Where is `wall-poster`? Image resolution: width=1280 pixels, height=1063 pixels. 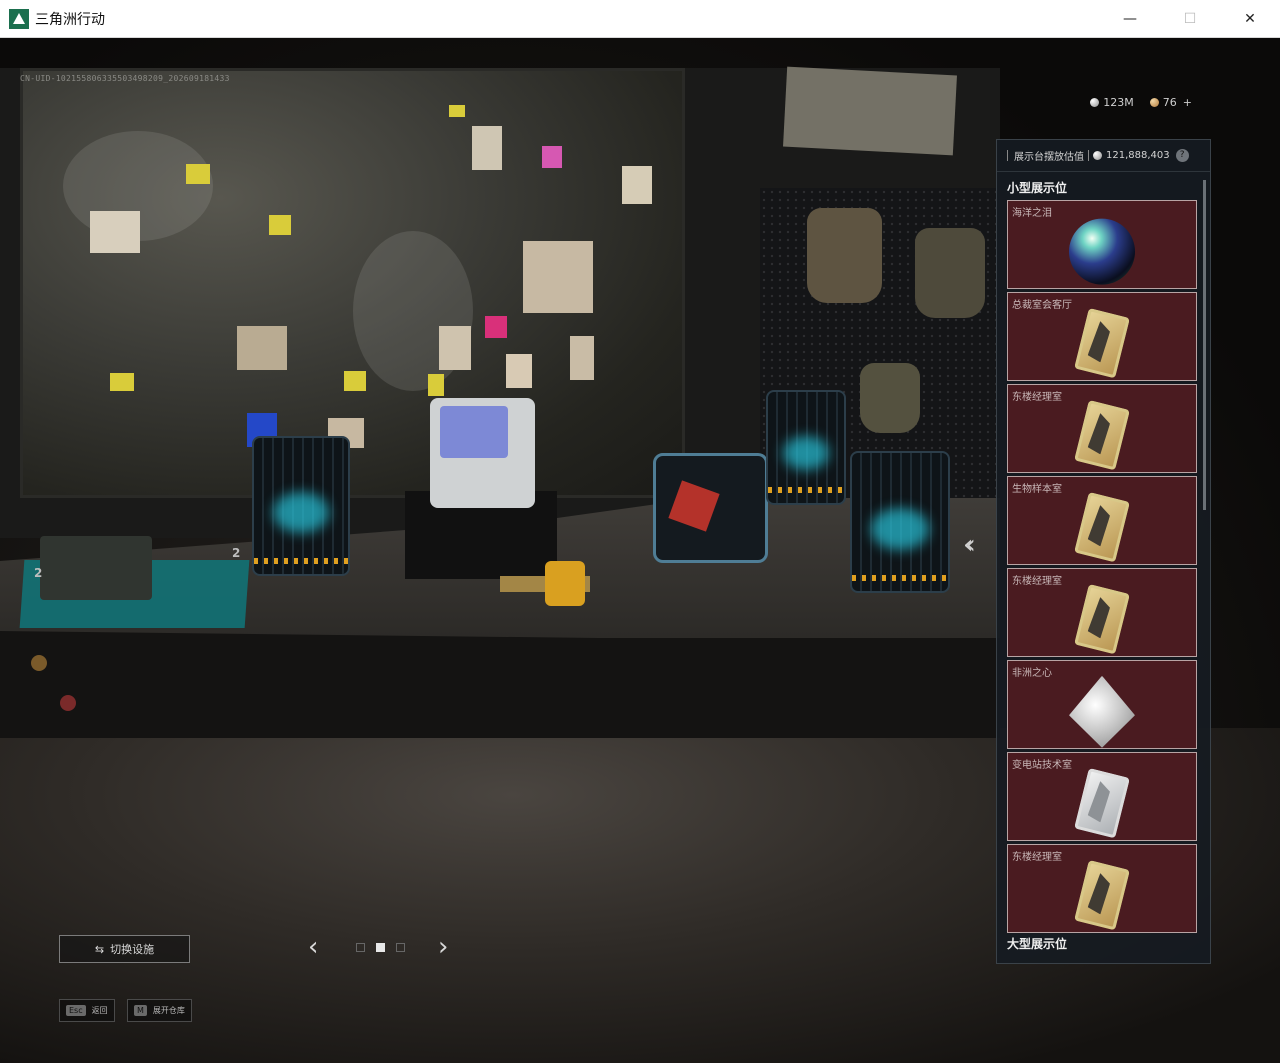 wall-poster is located at coordinates (870, 111).